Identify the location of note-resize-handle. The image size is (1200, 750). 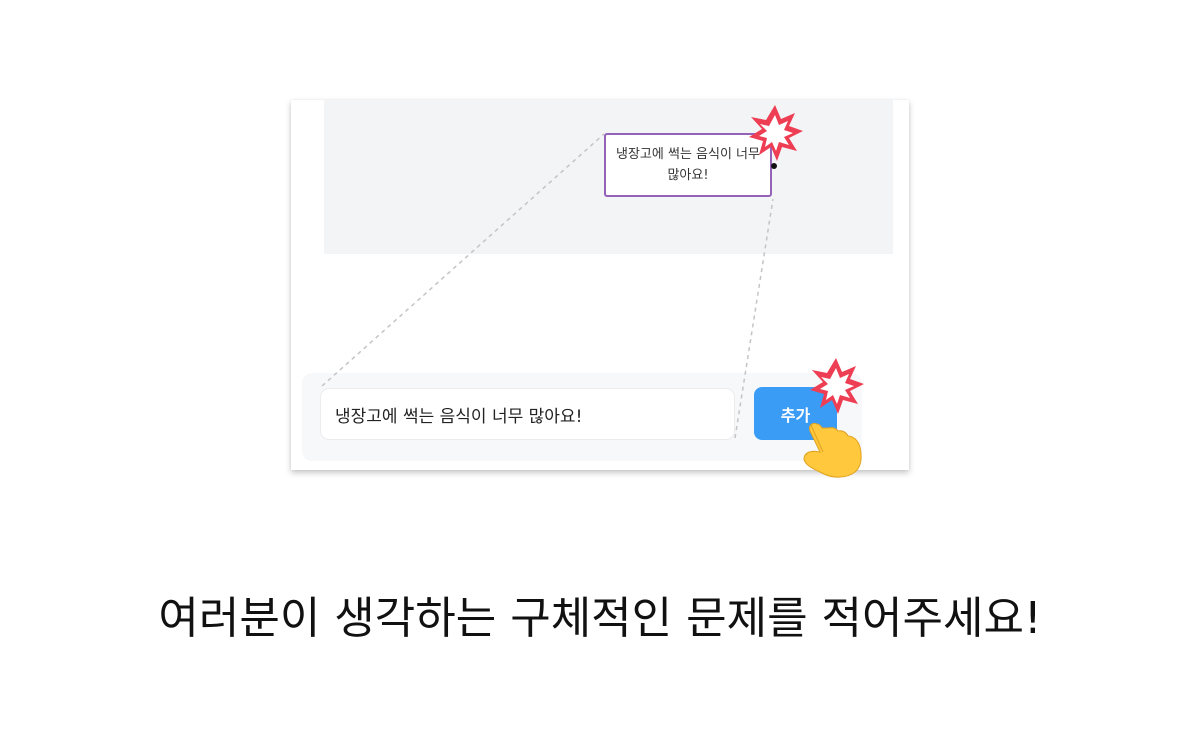
(774, 166).